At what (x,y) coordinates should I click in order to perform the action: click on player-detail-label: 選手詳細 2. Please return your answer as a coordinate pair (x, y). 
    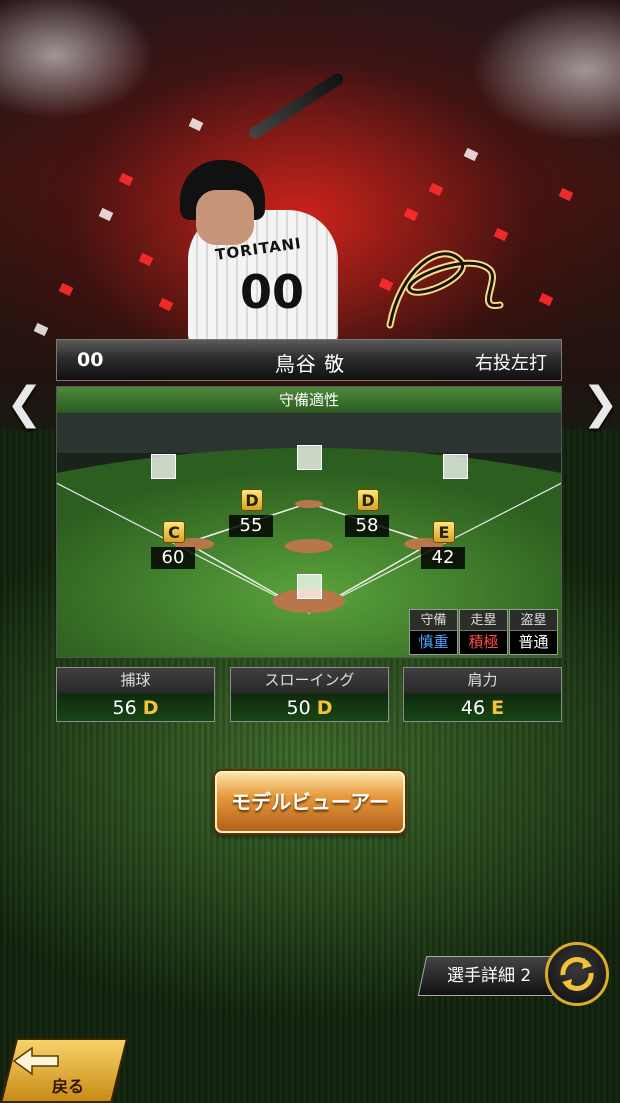
    Looking at the image, I should click on (489, 976).